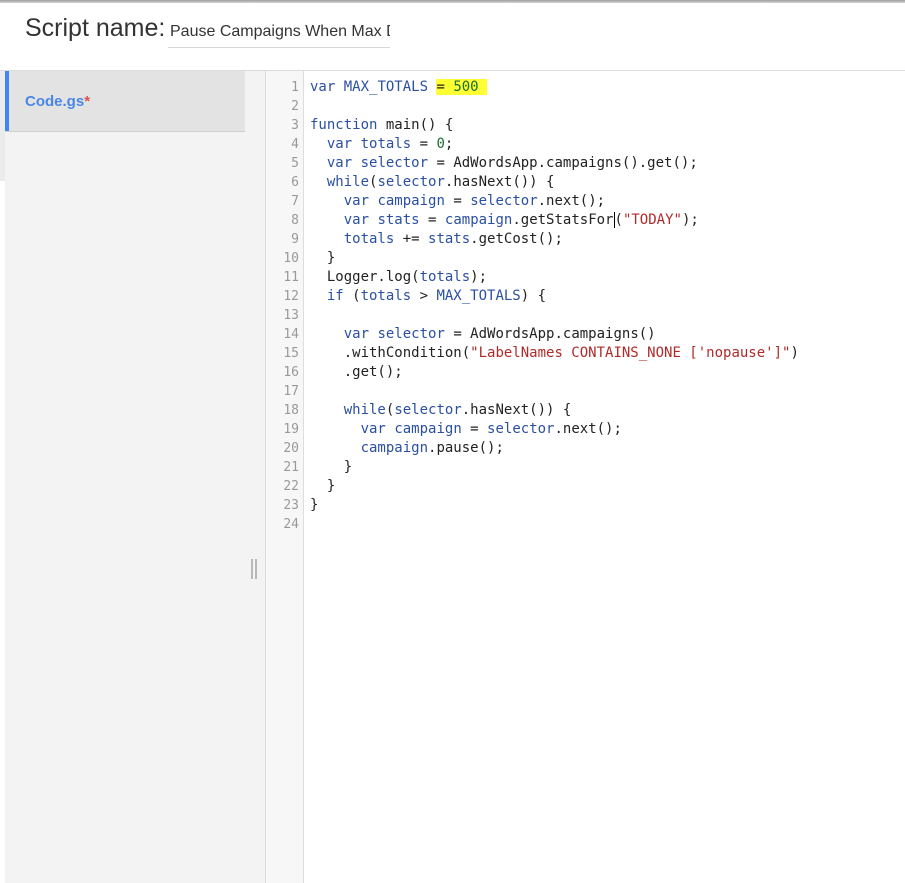  What do you see at coordinates (432, 448) in the screenshot?
I see `code-line: campaign.pause();` at bounding box center [432, 448].